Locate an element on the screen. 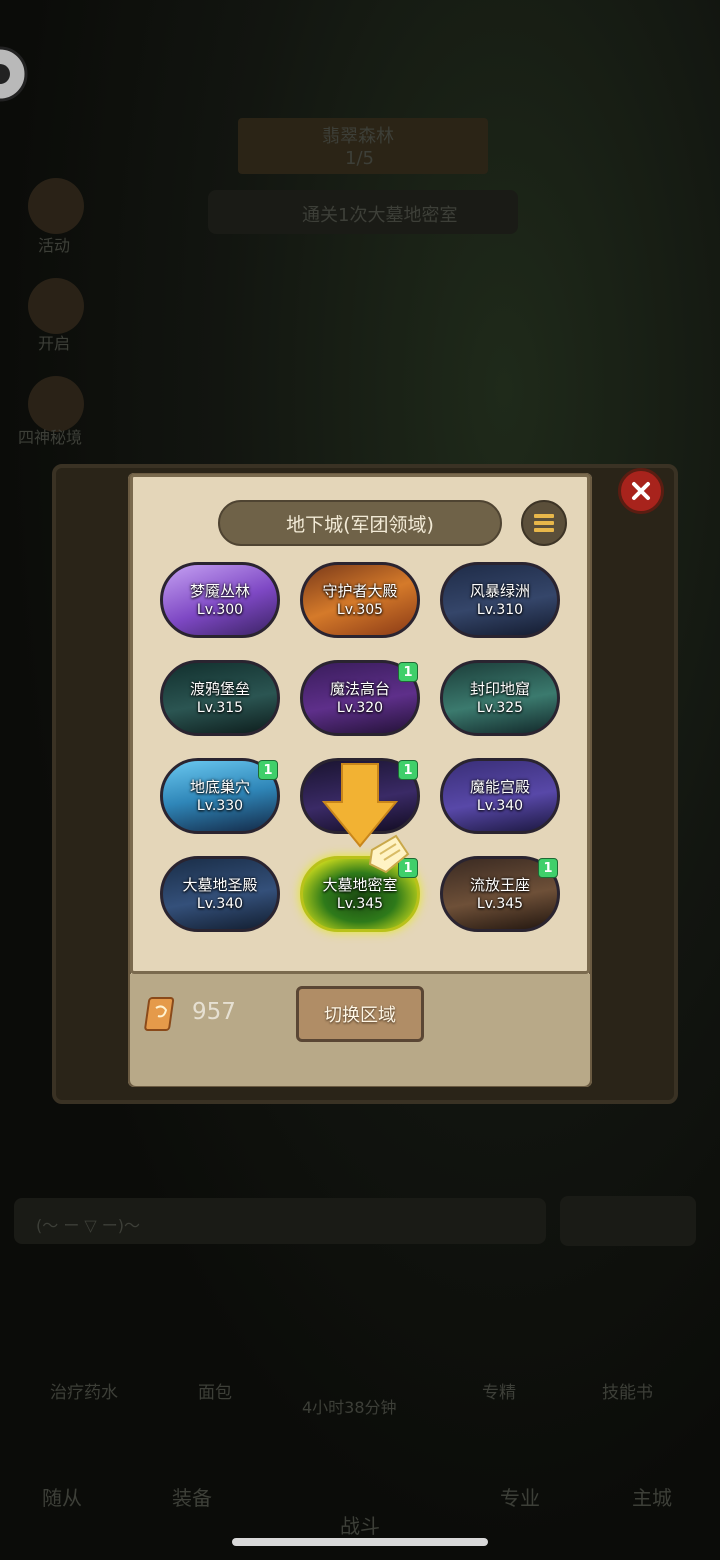 The width and height of the screenshot is (720, 1560). dungeon-node: 魔能宫殿 Lv.340 is located at coordinates (500, 796).